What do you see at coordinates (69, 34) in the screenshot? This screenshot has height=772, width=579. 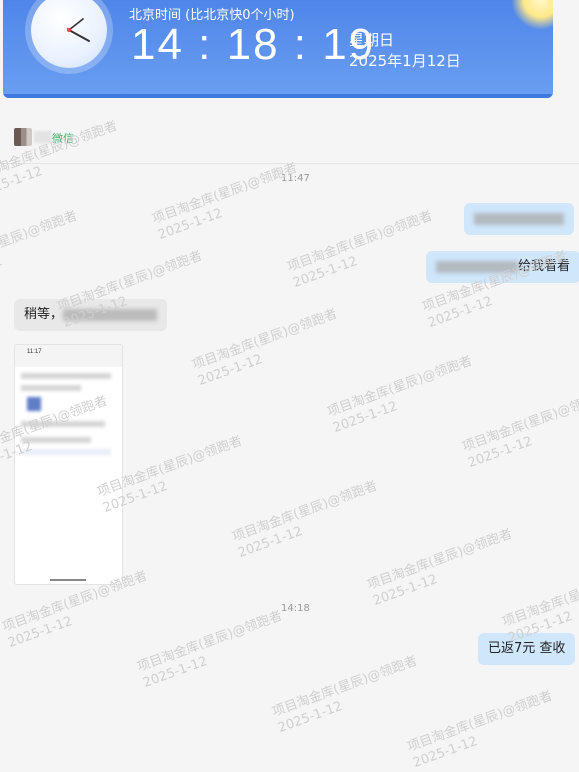 I see `analog-clock-icon` at bounding box center [69, 34].